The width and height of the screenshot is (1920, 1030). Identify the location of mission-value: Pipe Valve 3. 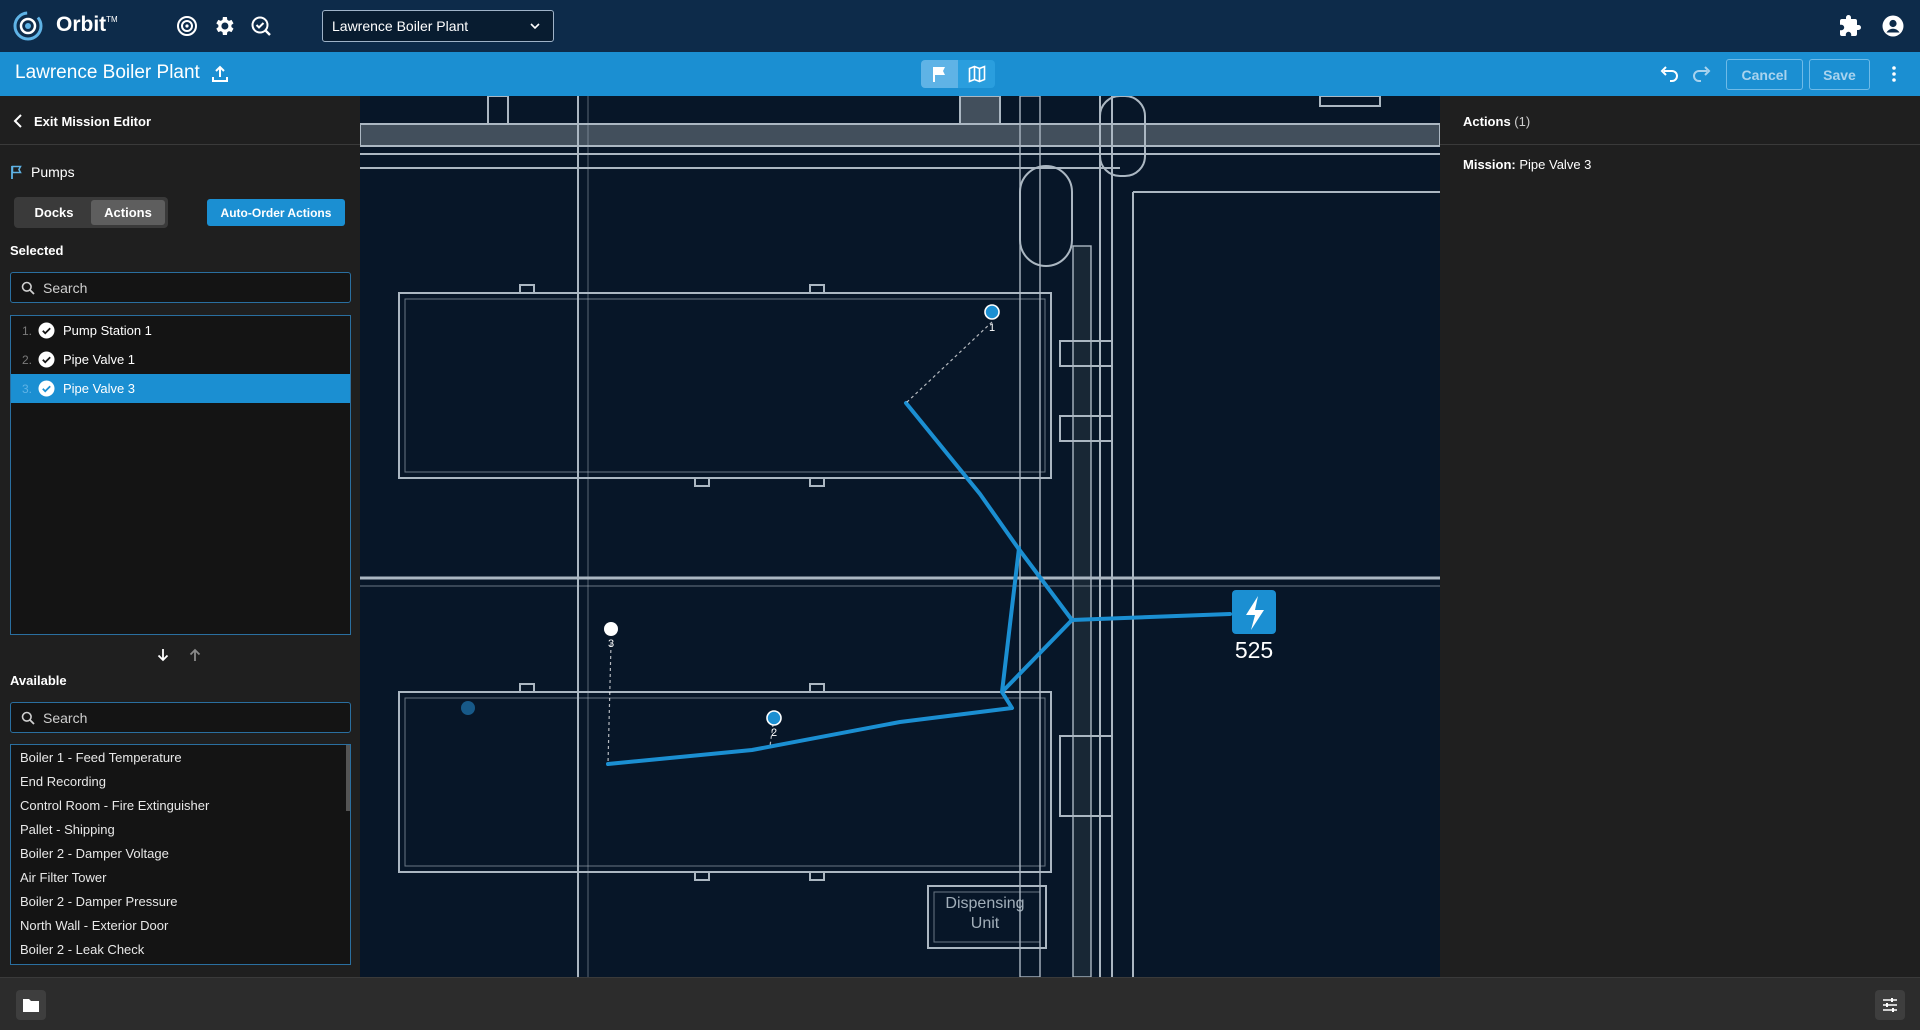
(1555, 164).